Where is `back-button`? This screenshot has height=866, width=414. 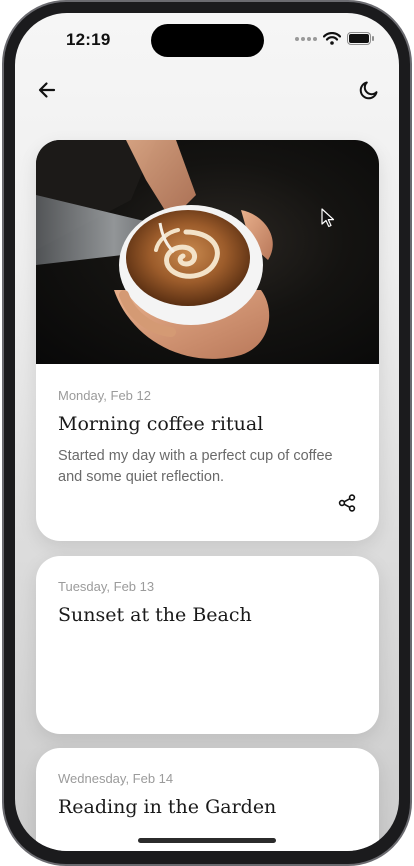 back-button is located at coordinates (47, 90).